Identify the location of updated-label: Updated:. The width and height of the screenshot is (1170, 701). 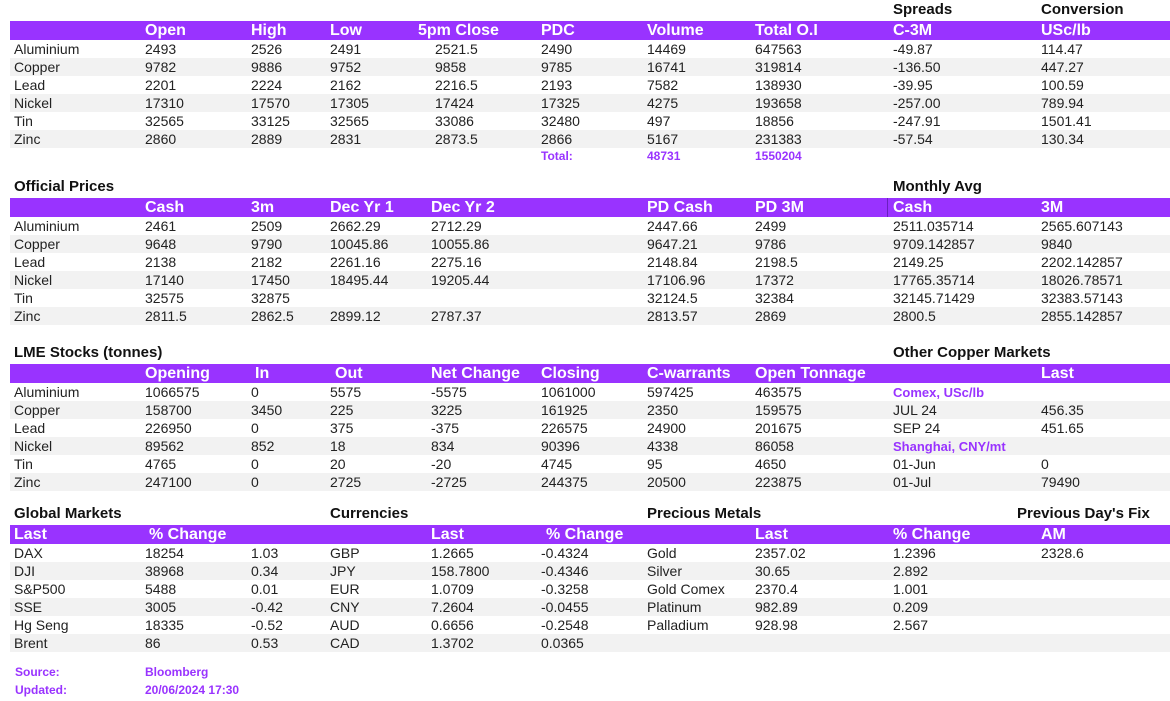
(41, 690).